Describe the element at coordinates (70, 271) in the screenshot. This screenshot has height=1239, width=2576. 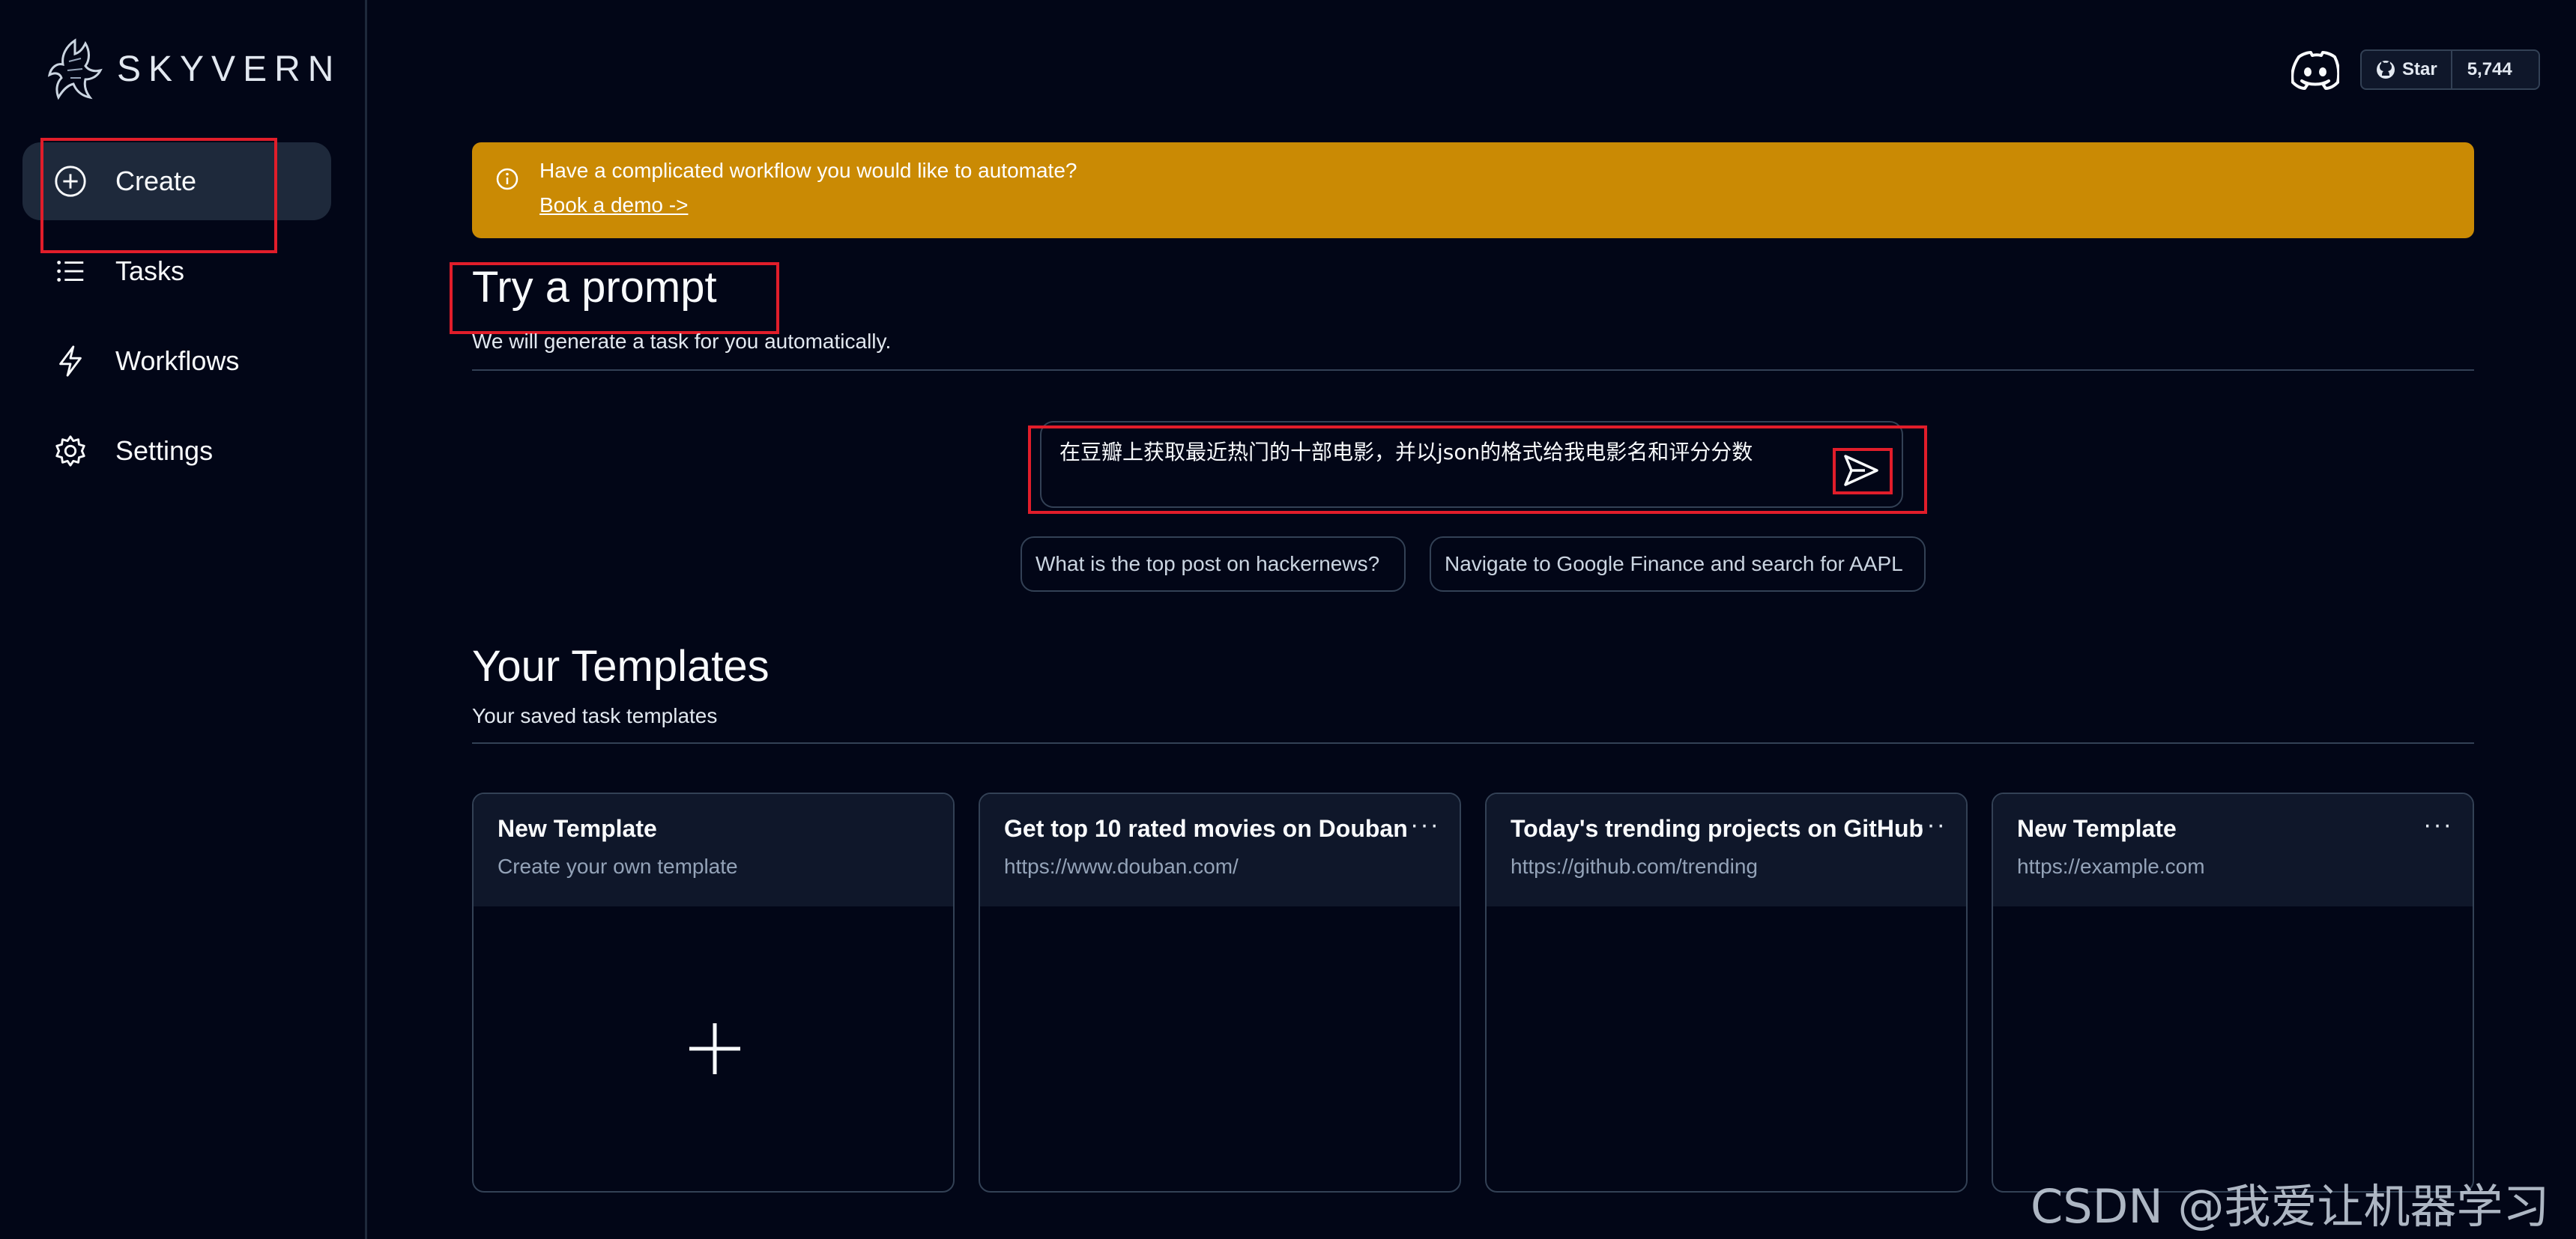
I see `list-icon` at that location.